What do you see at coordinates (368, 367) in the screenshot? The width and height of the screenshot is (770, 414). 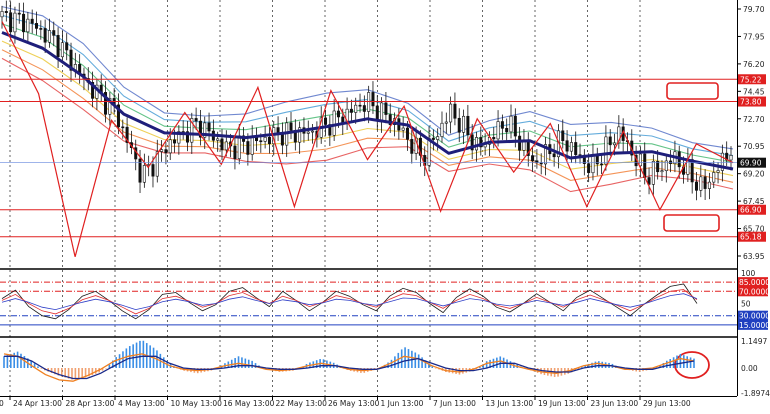 I see `macd-panel` at bounding box center [368, 367].